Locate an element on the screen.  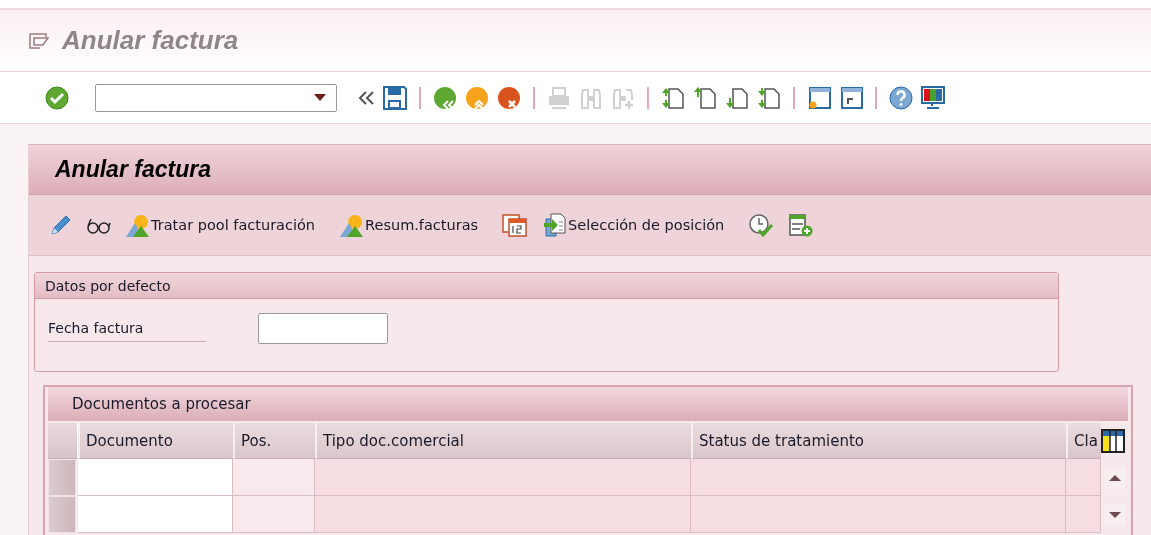
scroll-down-icon is located at coordinates (1114, 514).